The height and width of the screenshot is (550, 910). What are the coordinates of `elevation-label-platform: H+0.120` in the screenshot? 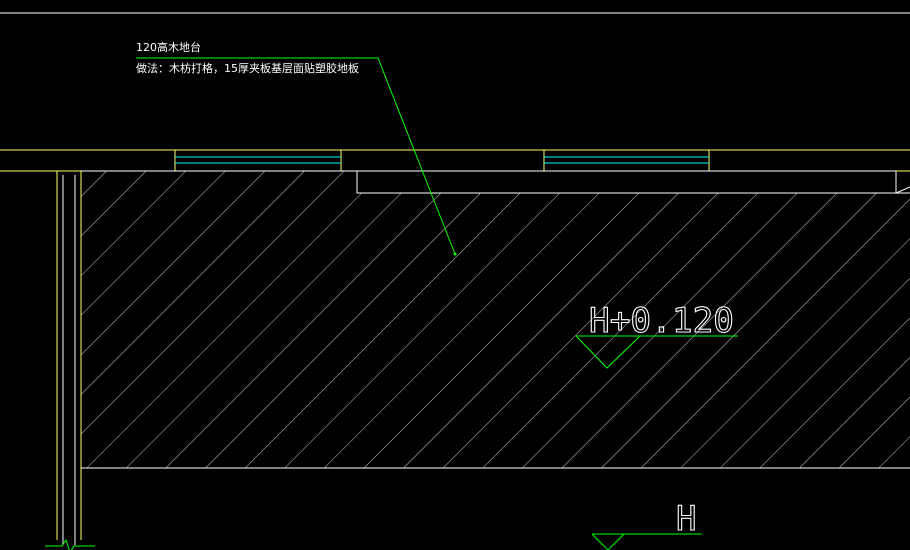 It's located at (661, 321).